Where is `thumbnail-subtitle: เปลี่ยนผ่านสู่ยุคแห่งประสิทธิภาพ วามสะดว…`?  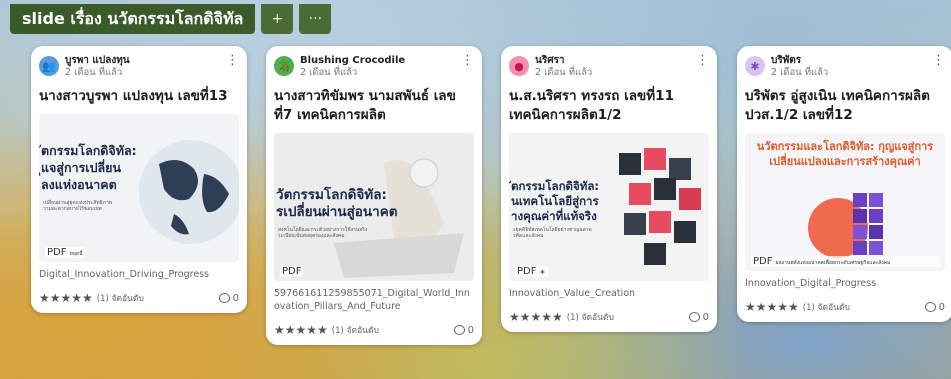 thumbnail-subtitle: เปลี่ยนผ่านสู่ยุคแห่งประสิทธิภาพ วามสะดว… is located at coordinates (78, 206).